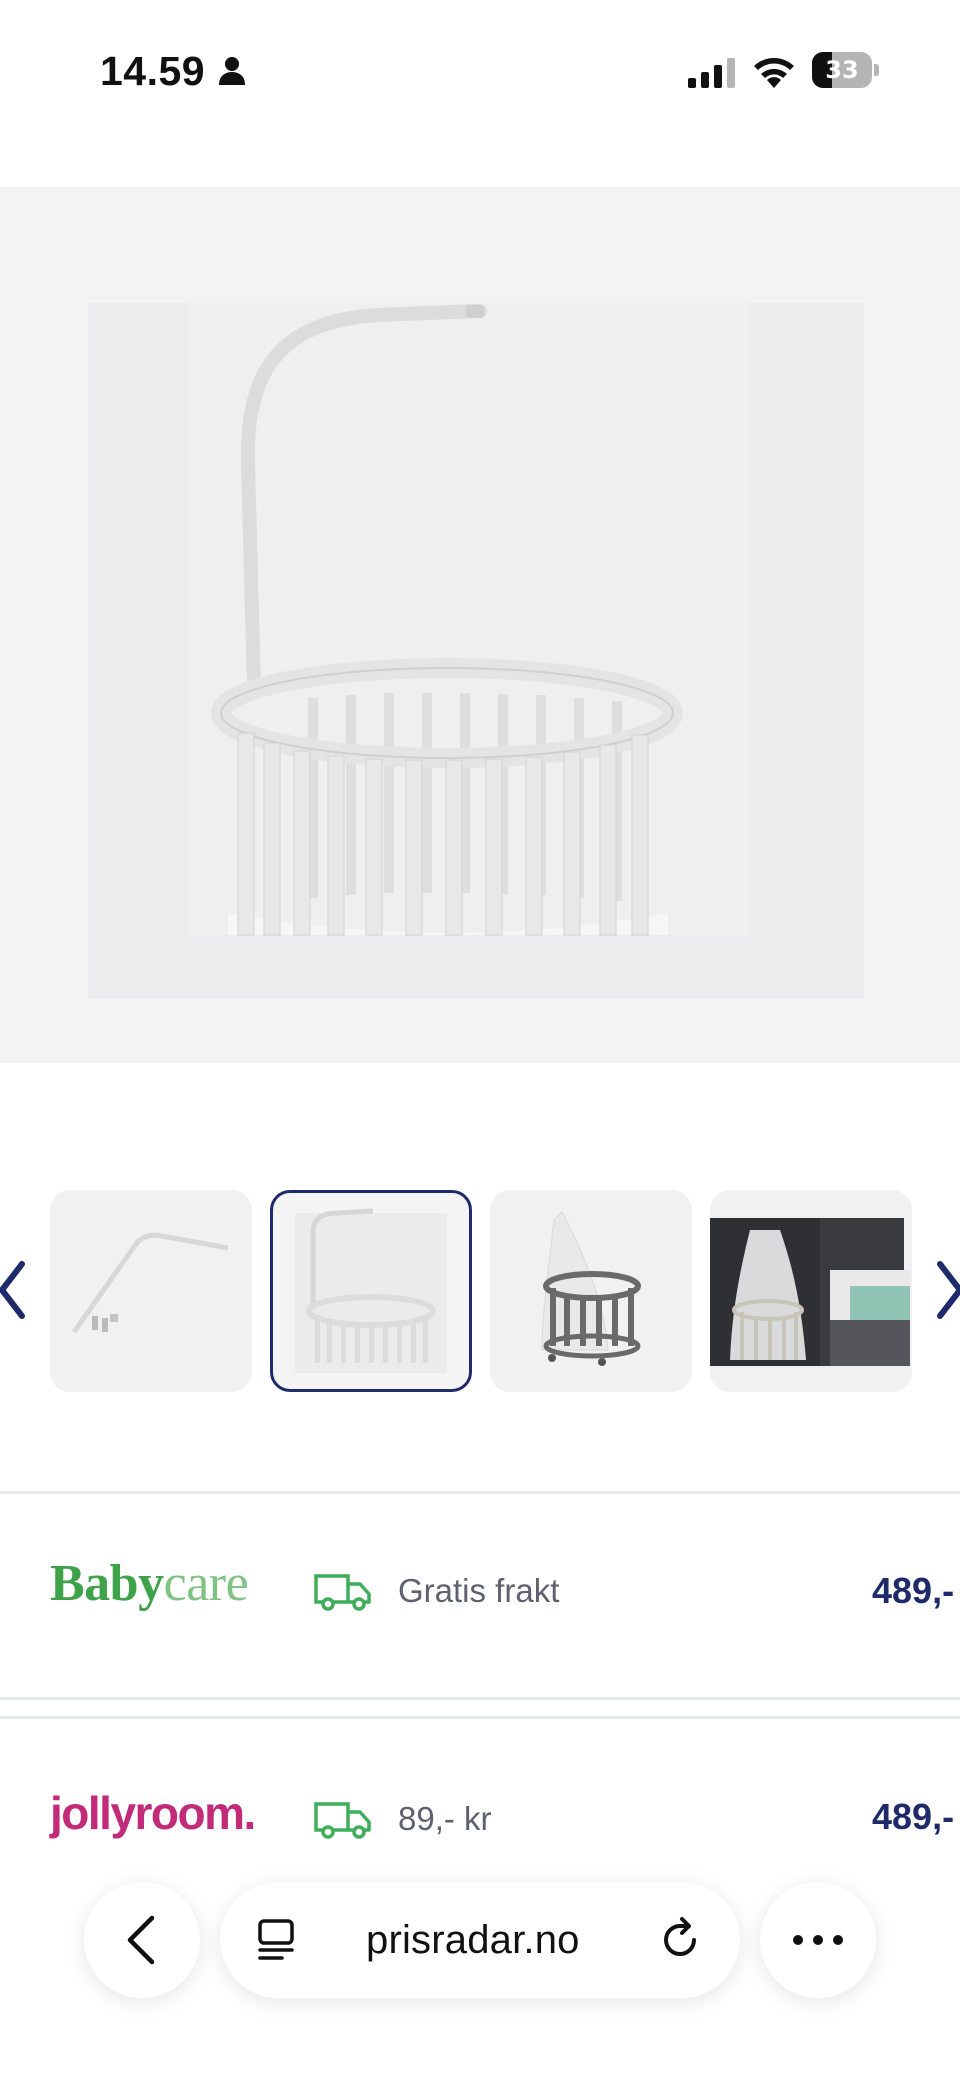 The image size is (960, 2081). What do you see at coordinates (774, 73) in the screenshot?
I see `wifi-icon` at bounding box center [774, 73].